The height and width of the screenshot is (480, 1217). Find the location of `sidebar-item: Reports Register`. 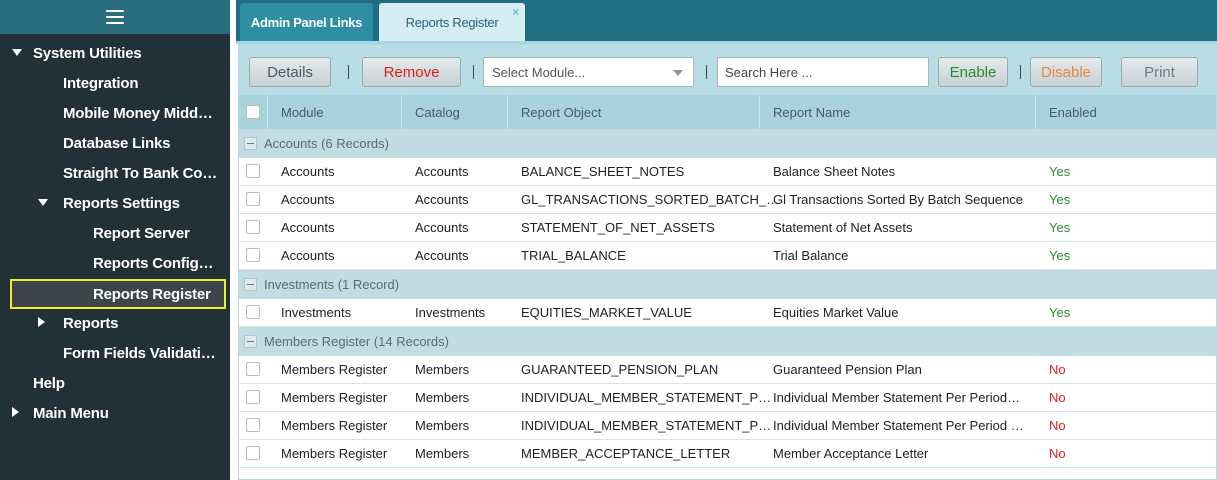

sidebar-item: Reports Register is located at coordinates (118, 294).